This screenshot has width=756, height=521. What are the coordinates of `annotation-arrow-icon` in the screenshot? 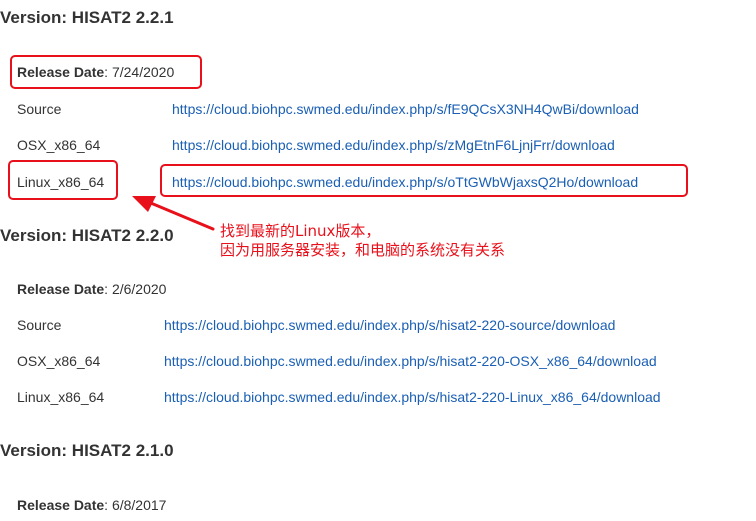 It's located at (173, 213).